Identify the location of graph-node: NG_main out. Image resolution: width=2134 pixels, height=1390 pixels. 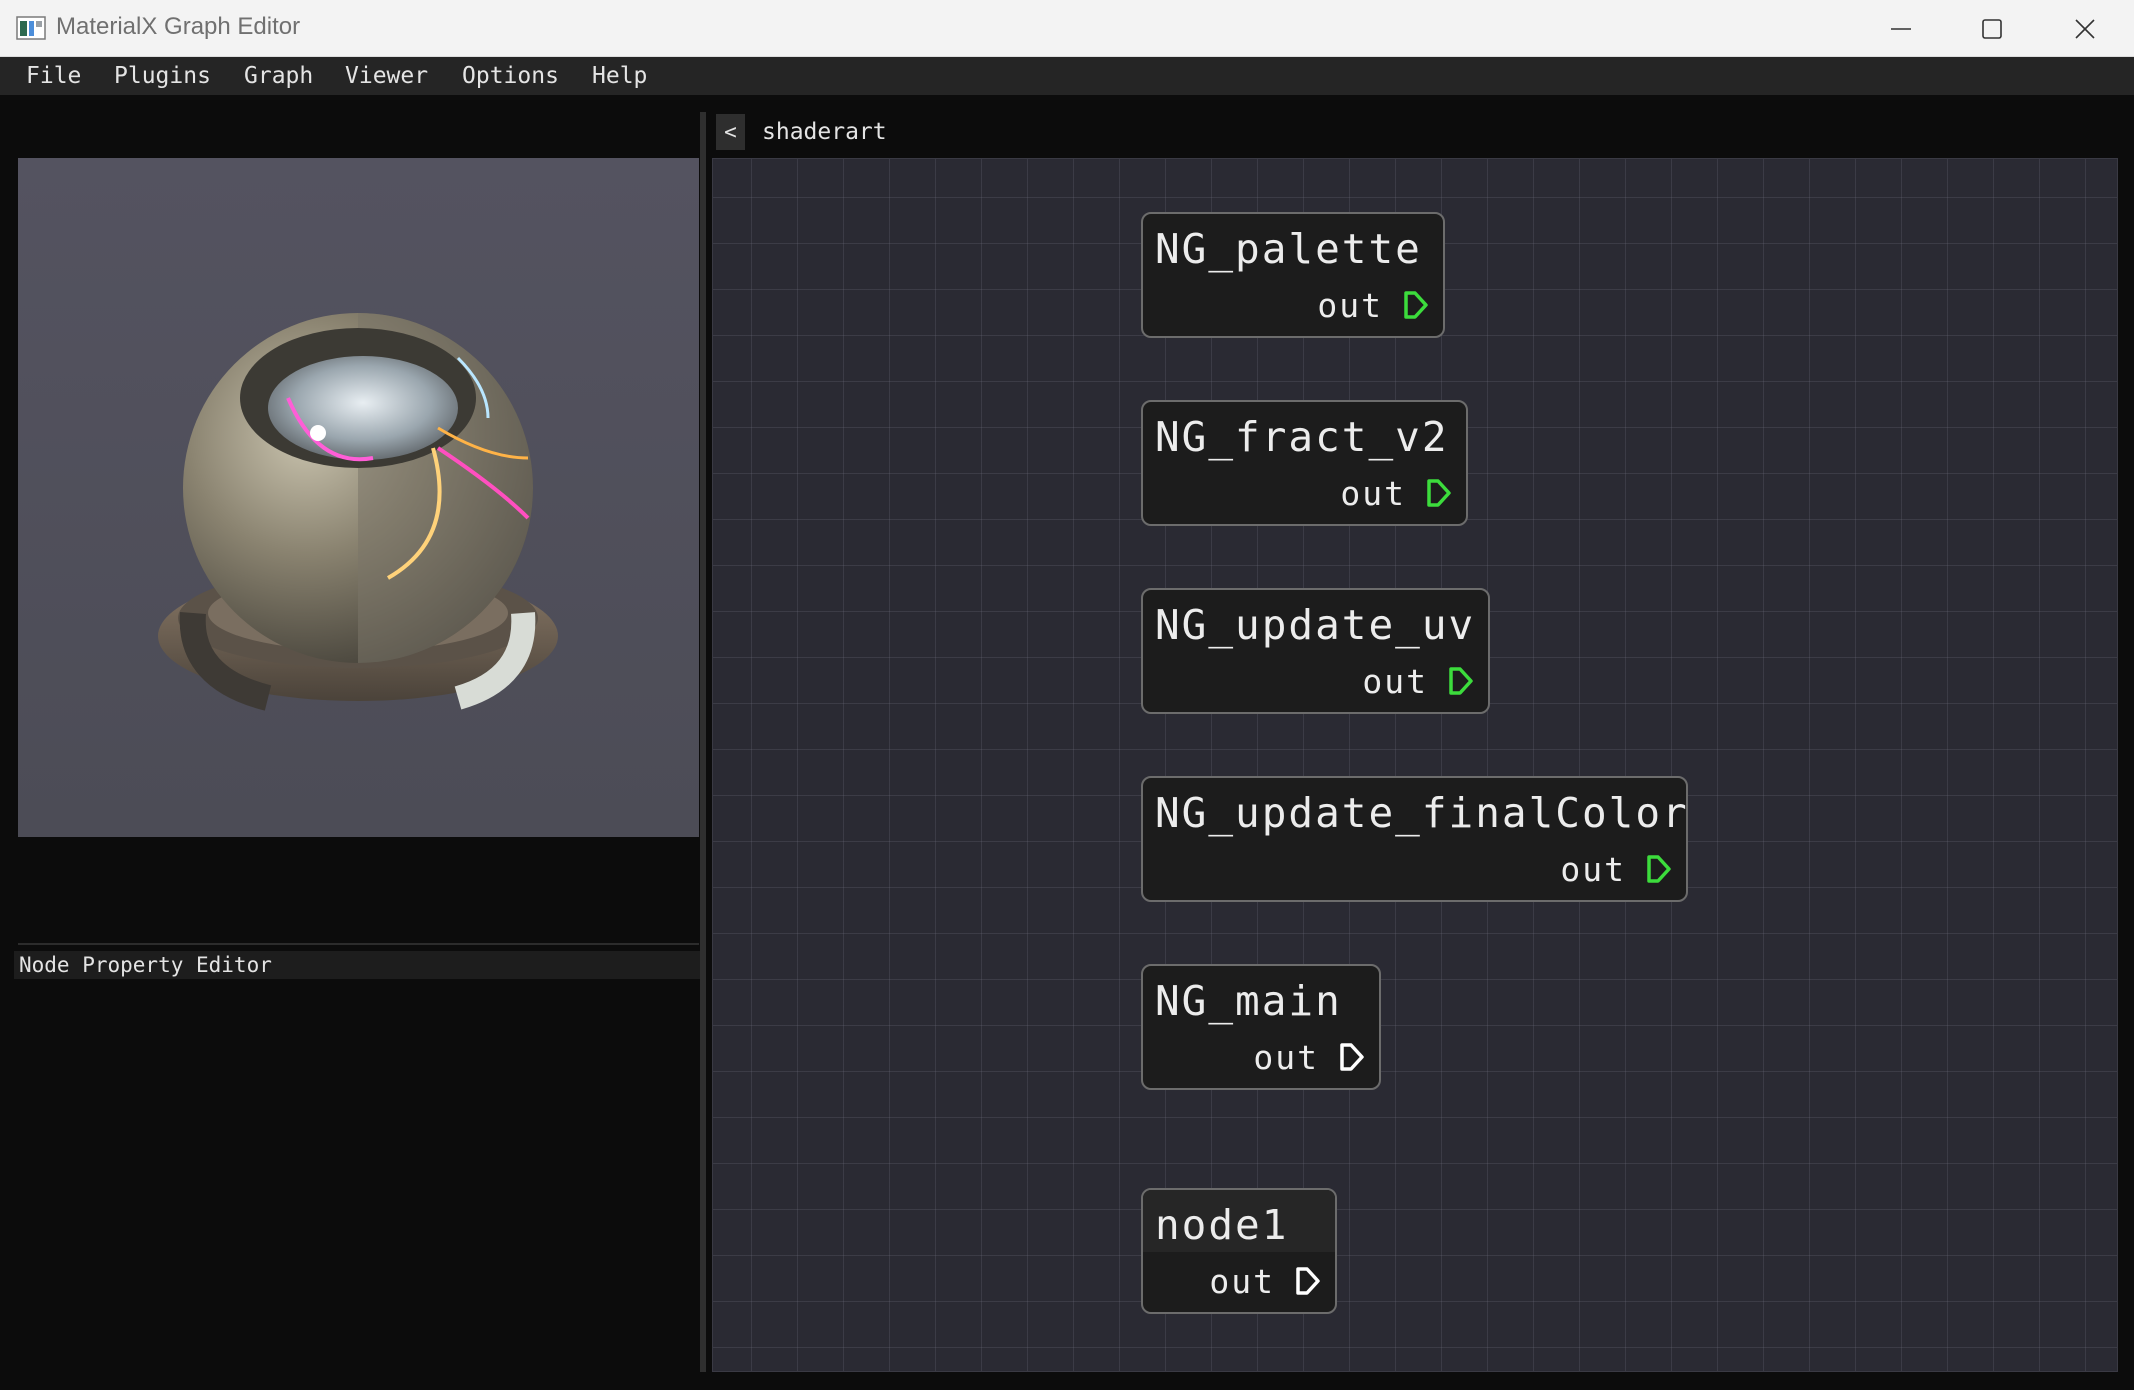
(1261, 1027).